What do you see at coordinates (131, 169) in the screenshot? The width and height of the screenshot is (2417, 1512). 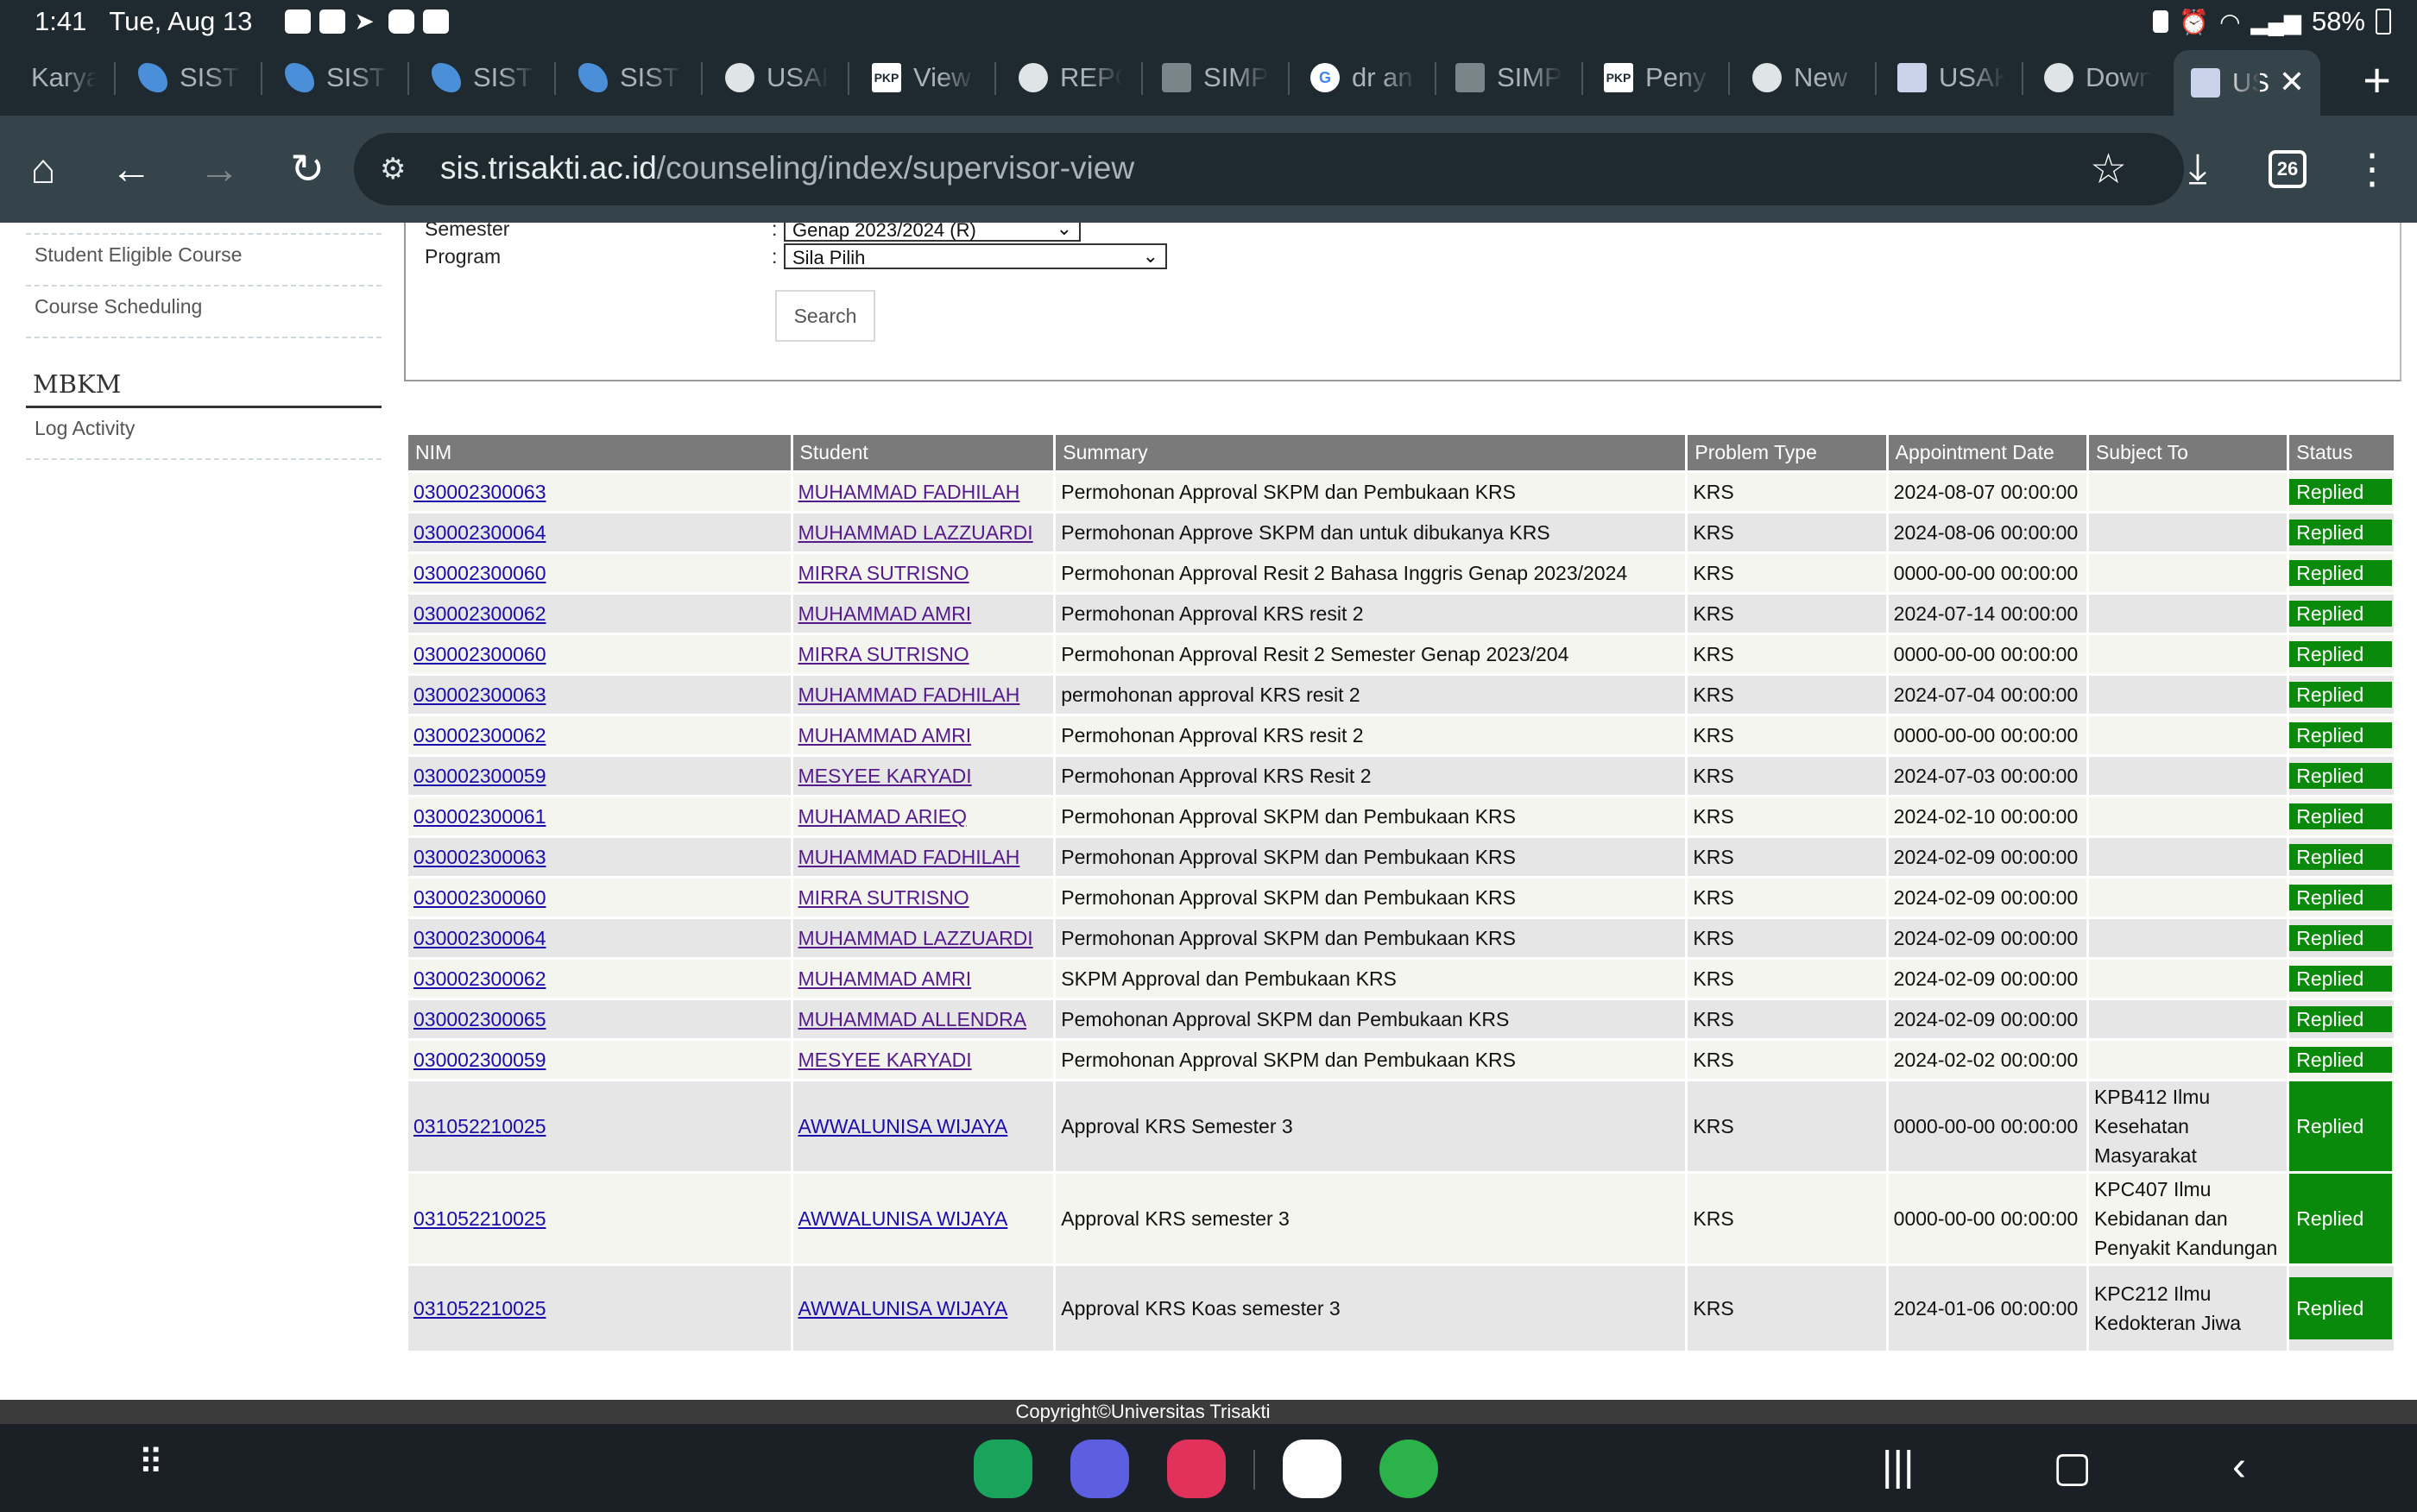 I see `back-button: ←` at bounding box center [131, 169].